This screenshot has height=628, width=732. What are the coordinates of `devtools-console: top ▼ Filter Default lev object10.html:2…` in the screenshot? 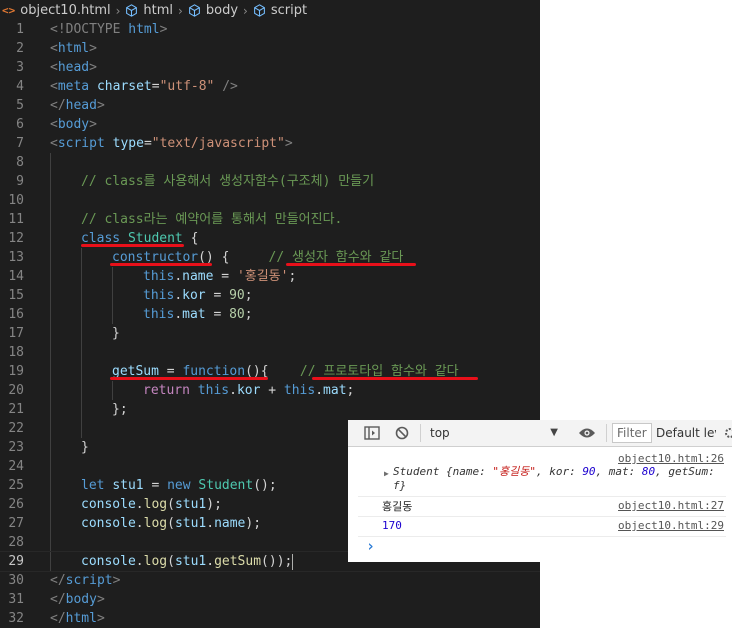 It's located at (540, 491).